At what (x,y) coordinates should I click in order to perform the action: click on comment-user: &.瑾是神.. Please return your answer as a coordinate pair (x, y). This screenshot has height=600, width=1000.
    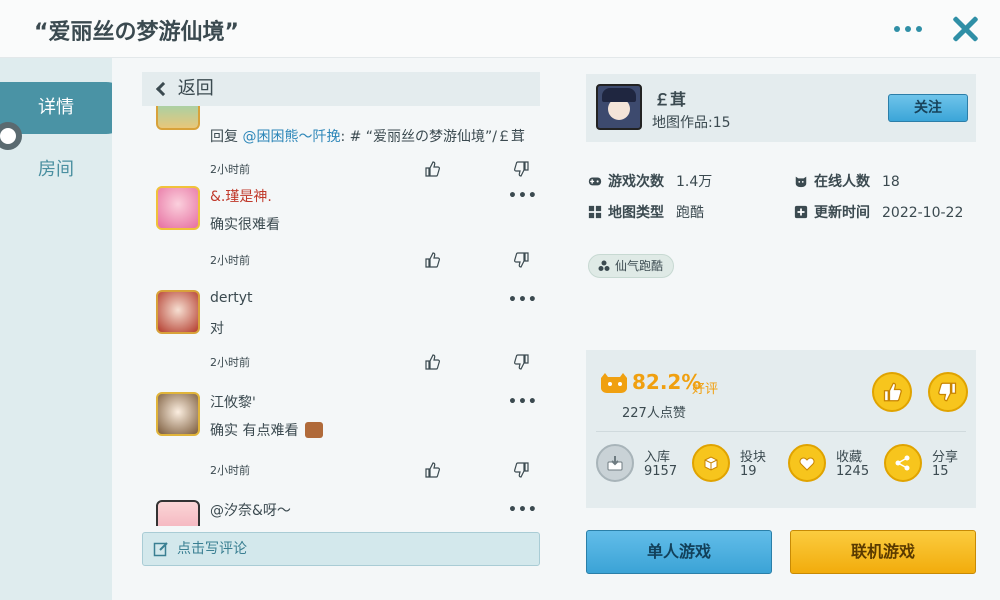
    Looking at the image, I should click on (241, 196).